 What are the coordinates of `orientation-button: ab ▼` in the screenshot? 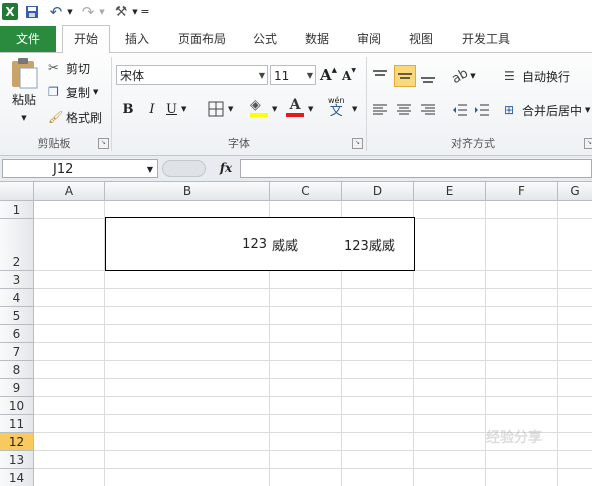 It's located at (462, 76).